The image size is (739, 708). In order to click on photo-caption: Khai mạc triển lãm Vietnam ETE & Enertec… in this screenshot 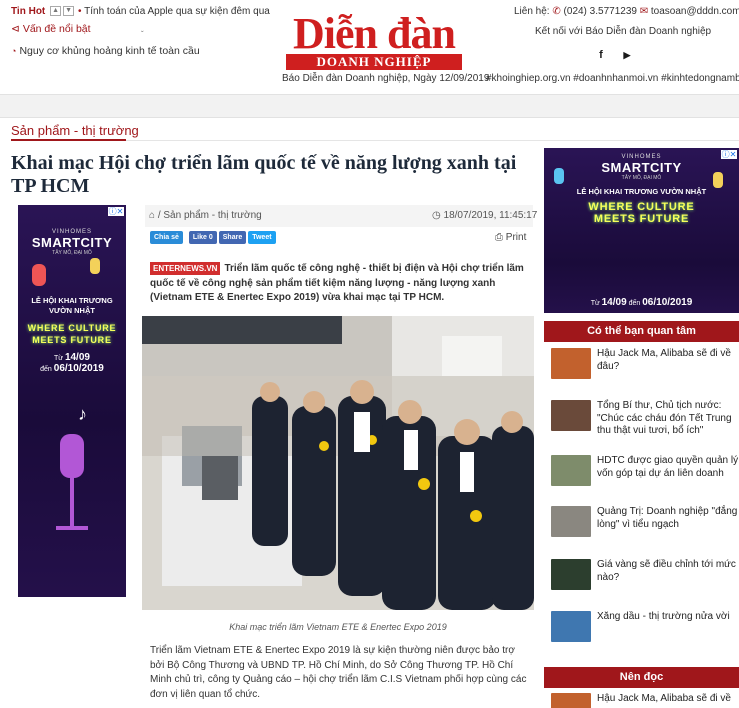, I will do `click(338, 627)`.